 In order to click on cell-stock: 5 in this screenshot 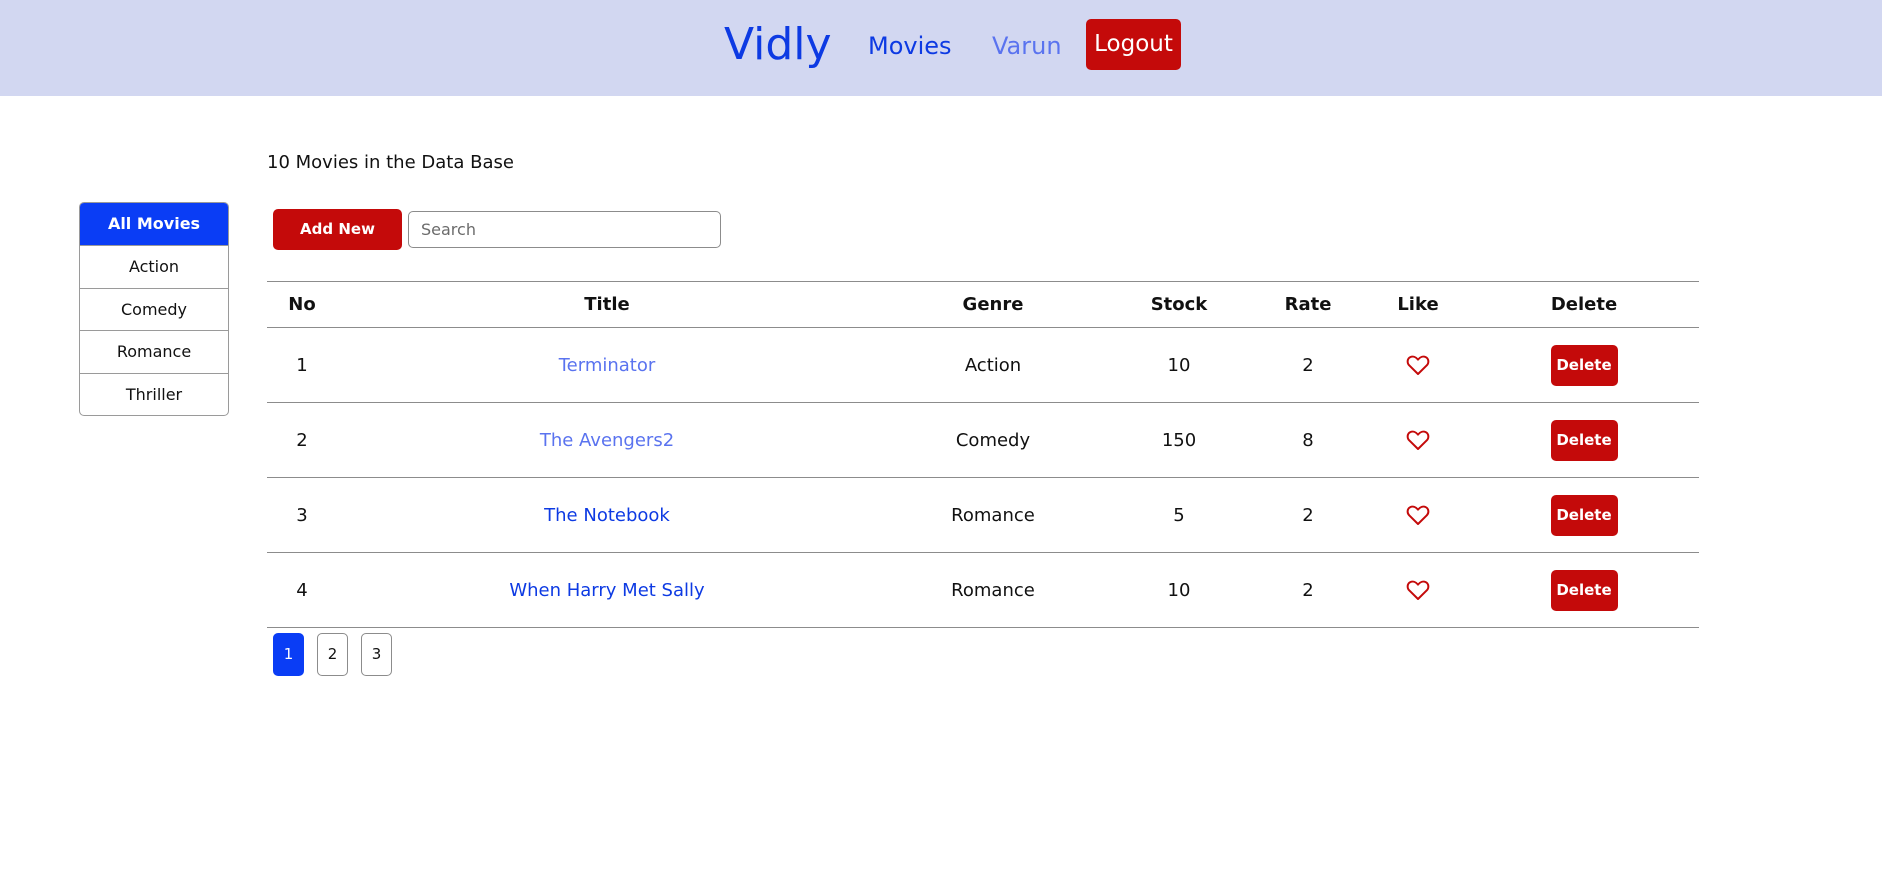, I will do `click(1179, 515)`.